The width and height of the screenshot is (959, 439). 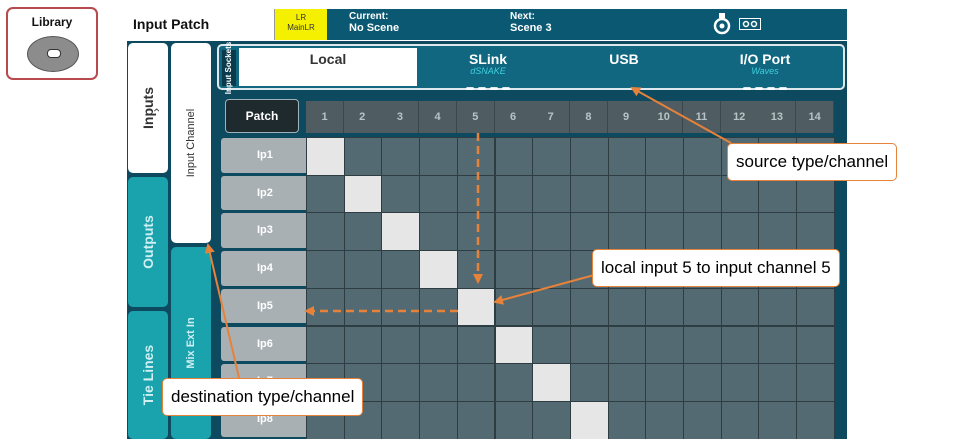 What do you see at coordinates (546, 289) in the screenshot?
I see `local-arrow` at bounding box center [546, 289].